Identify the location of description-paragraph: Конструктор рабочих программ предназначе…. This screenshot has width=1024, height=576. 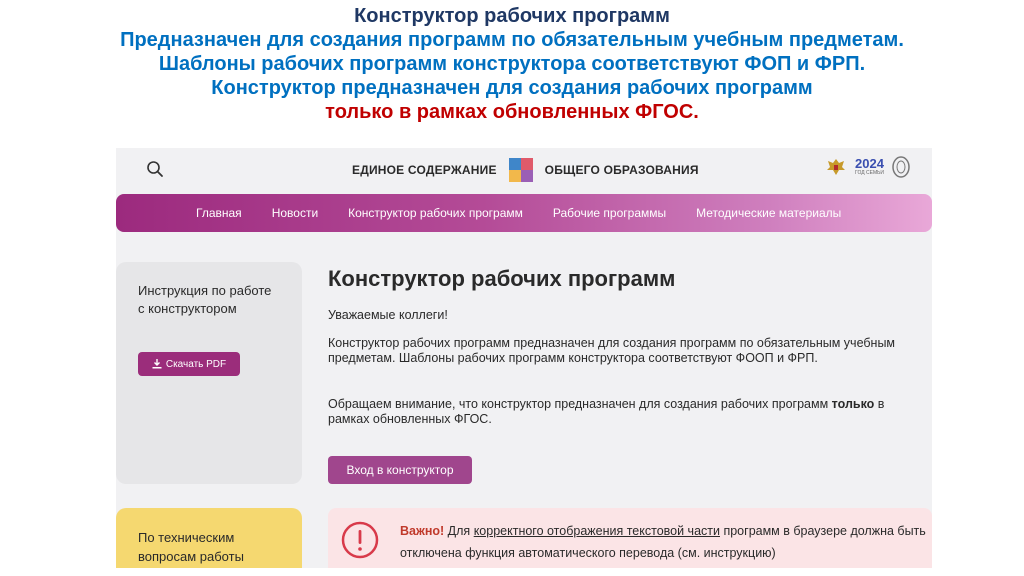
(612, 350).